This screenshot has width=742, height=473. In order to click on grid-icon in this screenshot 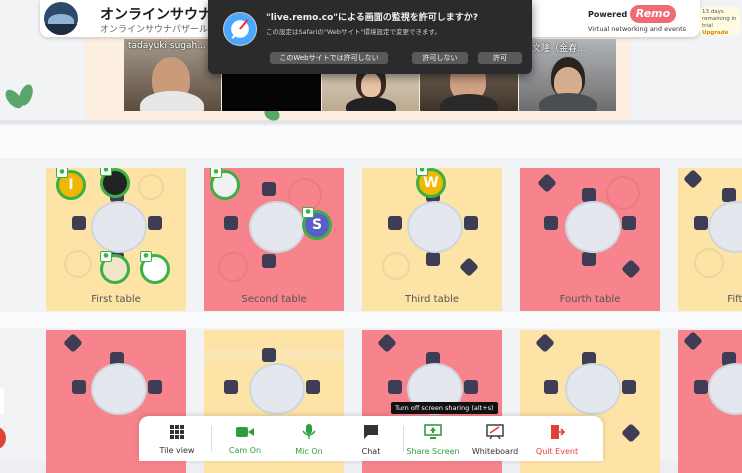, I will do `click(177, 432)`.